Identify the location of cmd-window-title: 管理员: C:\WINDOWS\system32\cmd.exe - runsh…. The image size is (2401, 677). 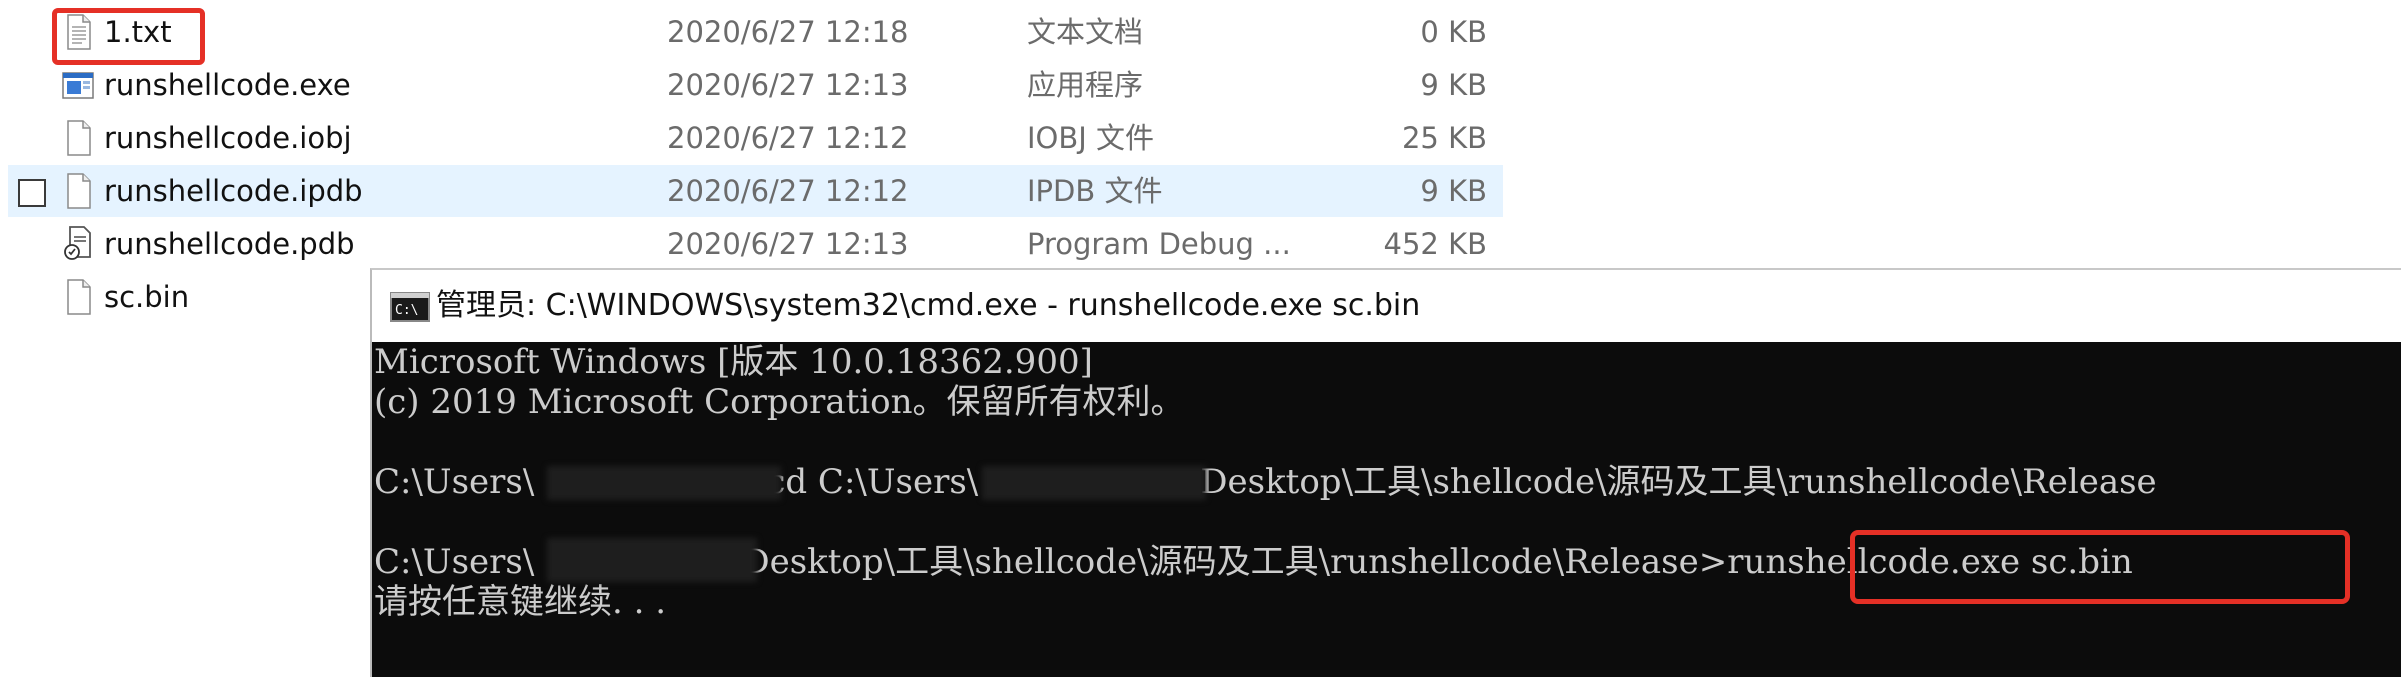
(928, 305).